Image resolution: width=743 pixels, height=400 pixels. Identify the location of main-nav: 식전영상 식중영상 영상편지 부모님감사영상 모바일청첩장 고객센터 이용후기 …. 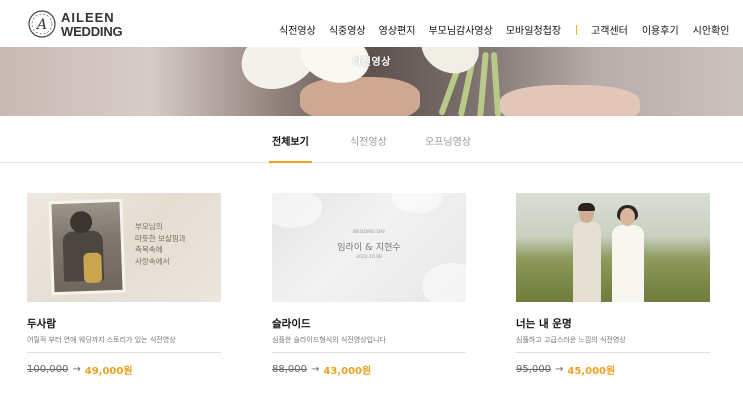
(504, 29).